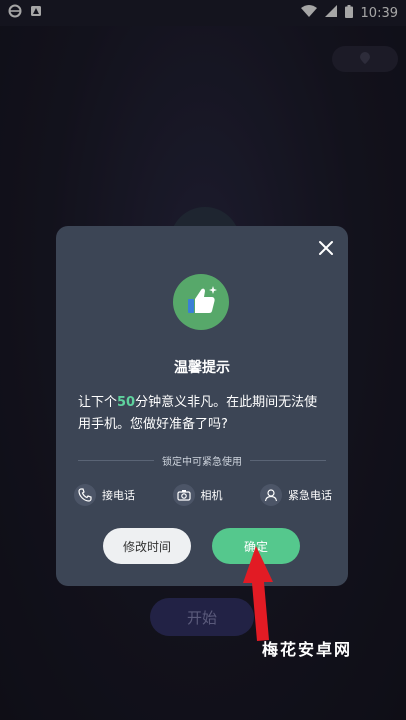  What do you see at coordinates (326, 248) in the screenshot?
I see `close-icon` at bounding box center [326, 248].